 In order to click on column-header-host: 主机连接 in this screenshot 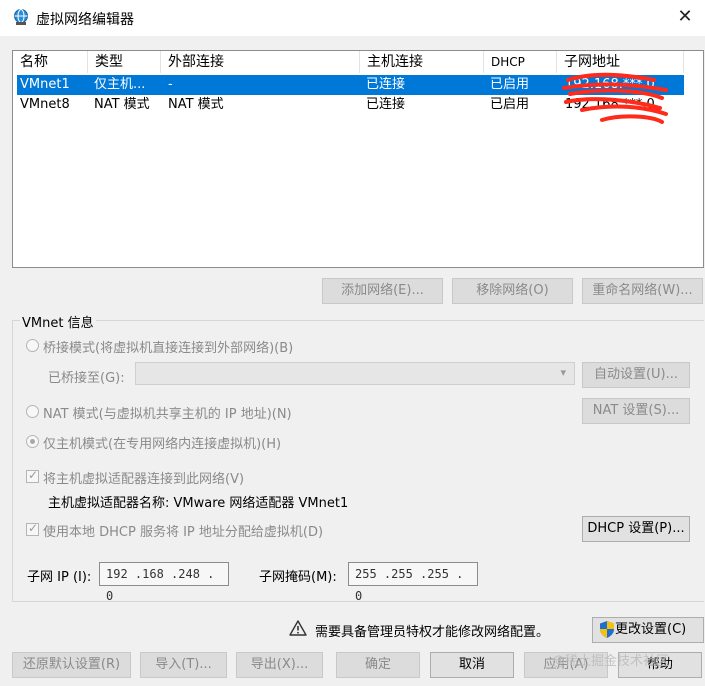, I will do `click(422, 62)`.